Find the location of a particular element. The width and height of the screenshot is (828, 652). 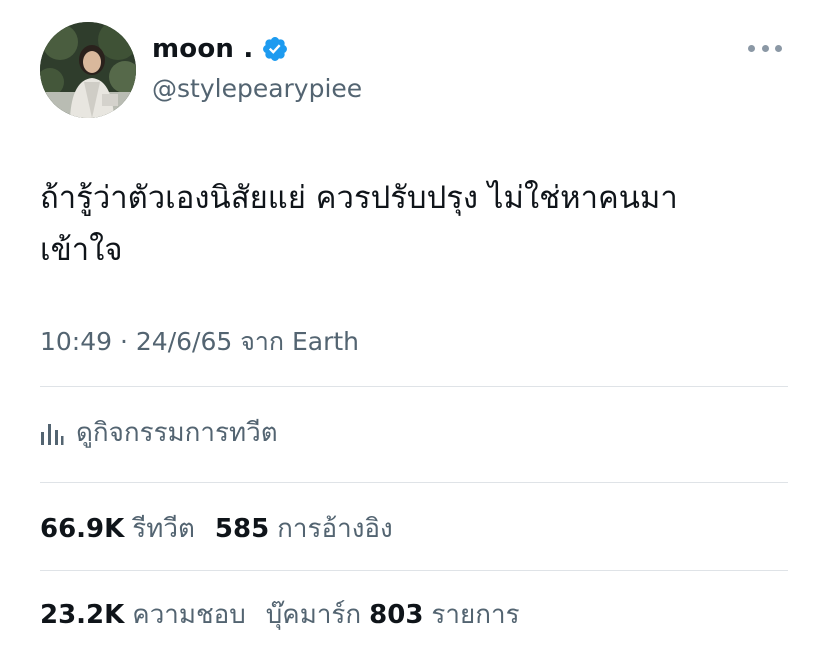

bookmarks-count: 803 is located at coordinates (396, 615).